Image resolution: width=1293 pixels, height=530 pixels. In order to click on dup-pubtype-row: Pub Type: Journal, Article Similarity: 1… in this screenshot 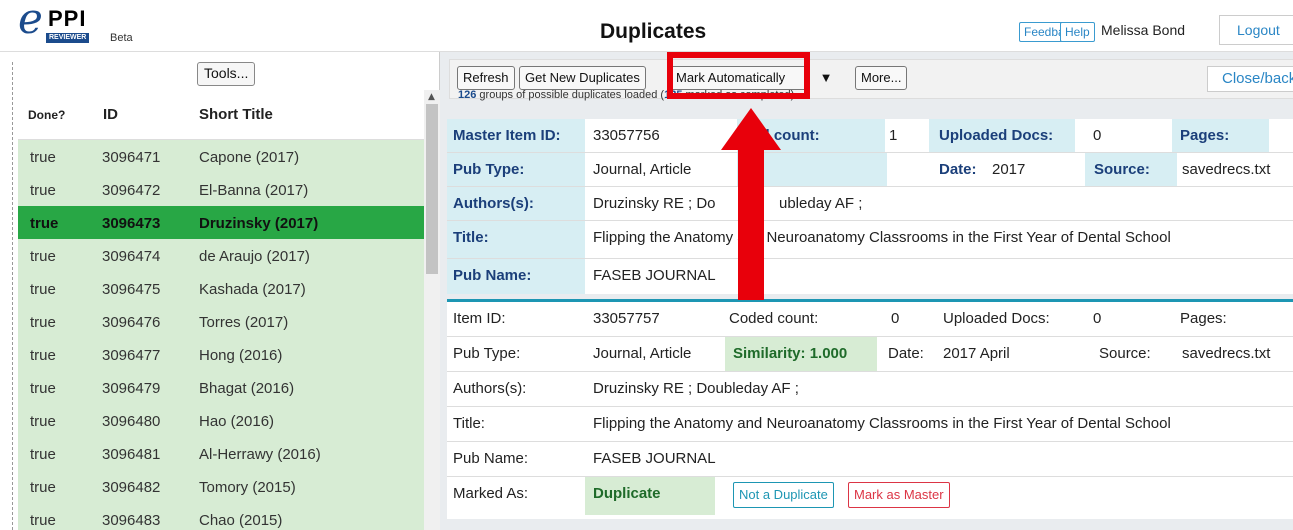, I will do `click(870, 354)`.